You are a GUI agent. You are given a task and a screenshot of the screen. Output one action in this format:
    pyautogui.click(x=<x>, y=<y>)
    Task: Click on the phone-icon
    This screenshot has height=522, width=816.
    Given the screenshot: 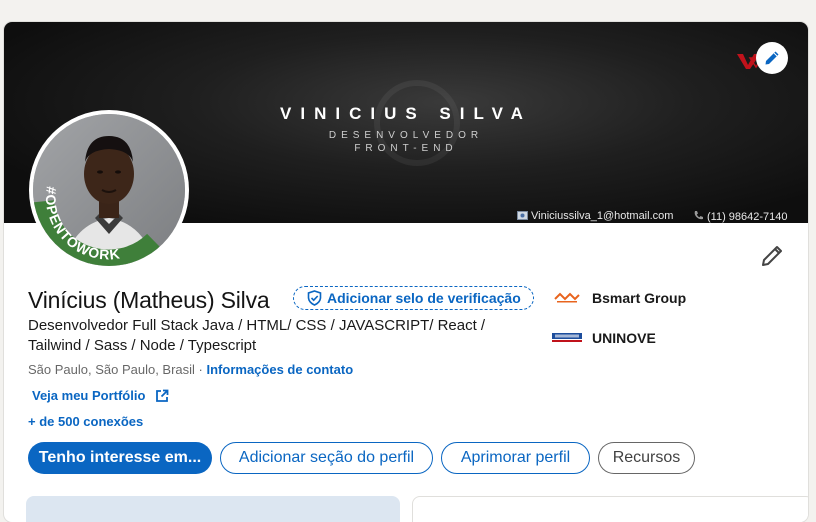 What is the action you would take?
    pyautogui.click(x=698, y=216)
    